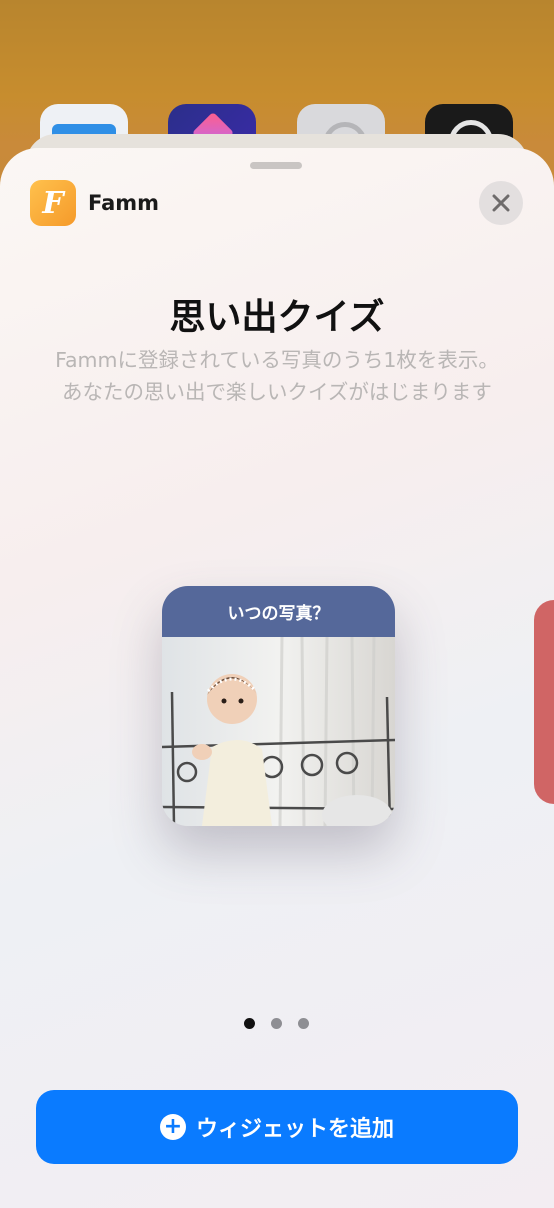 The width and height of the screenshot is (554, 1208). I want to click on close-button, so click(501, 203).